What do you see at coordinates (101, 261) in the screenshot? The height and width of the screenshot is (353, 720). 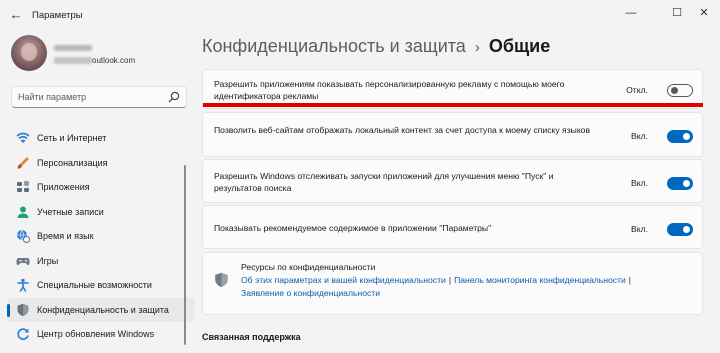 I see `sidebar-item-gaming: Игры` at bounding box center [101, 261].